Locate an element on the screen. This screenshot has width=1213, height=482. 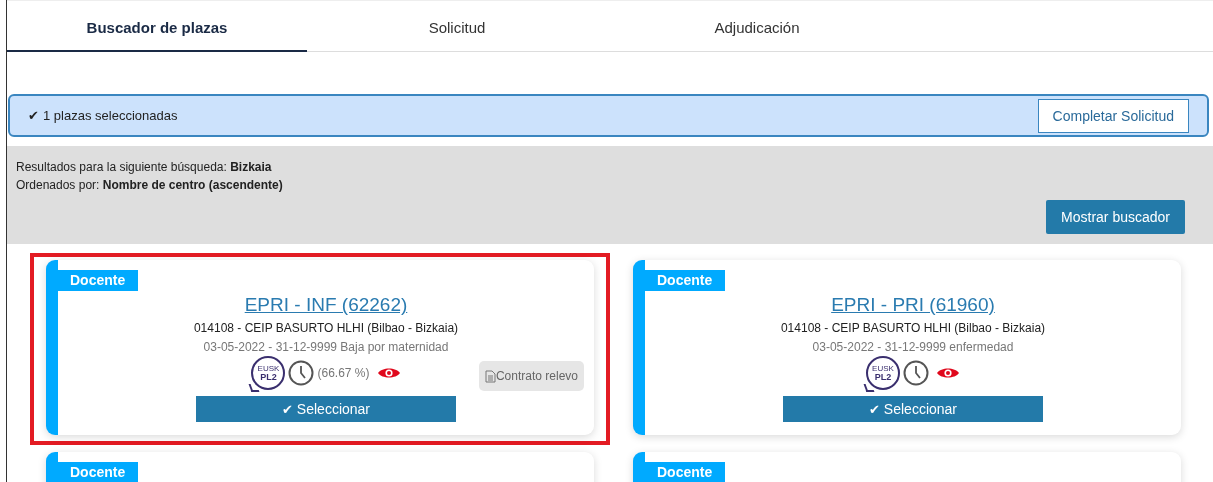
position-link: EPRI - INF (62262) is located at coordinates (326, 305).